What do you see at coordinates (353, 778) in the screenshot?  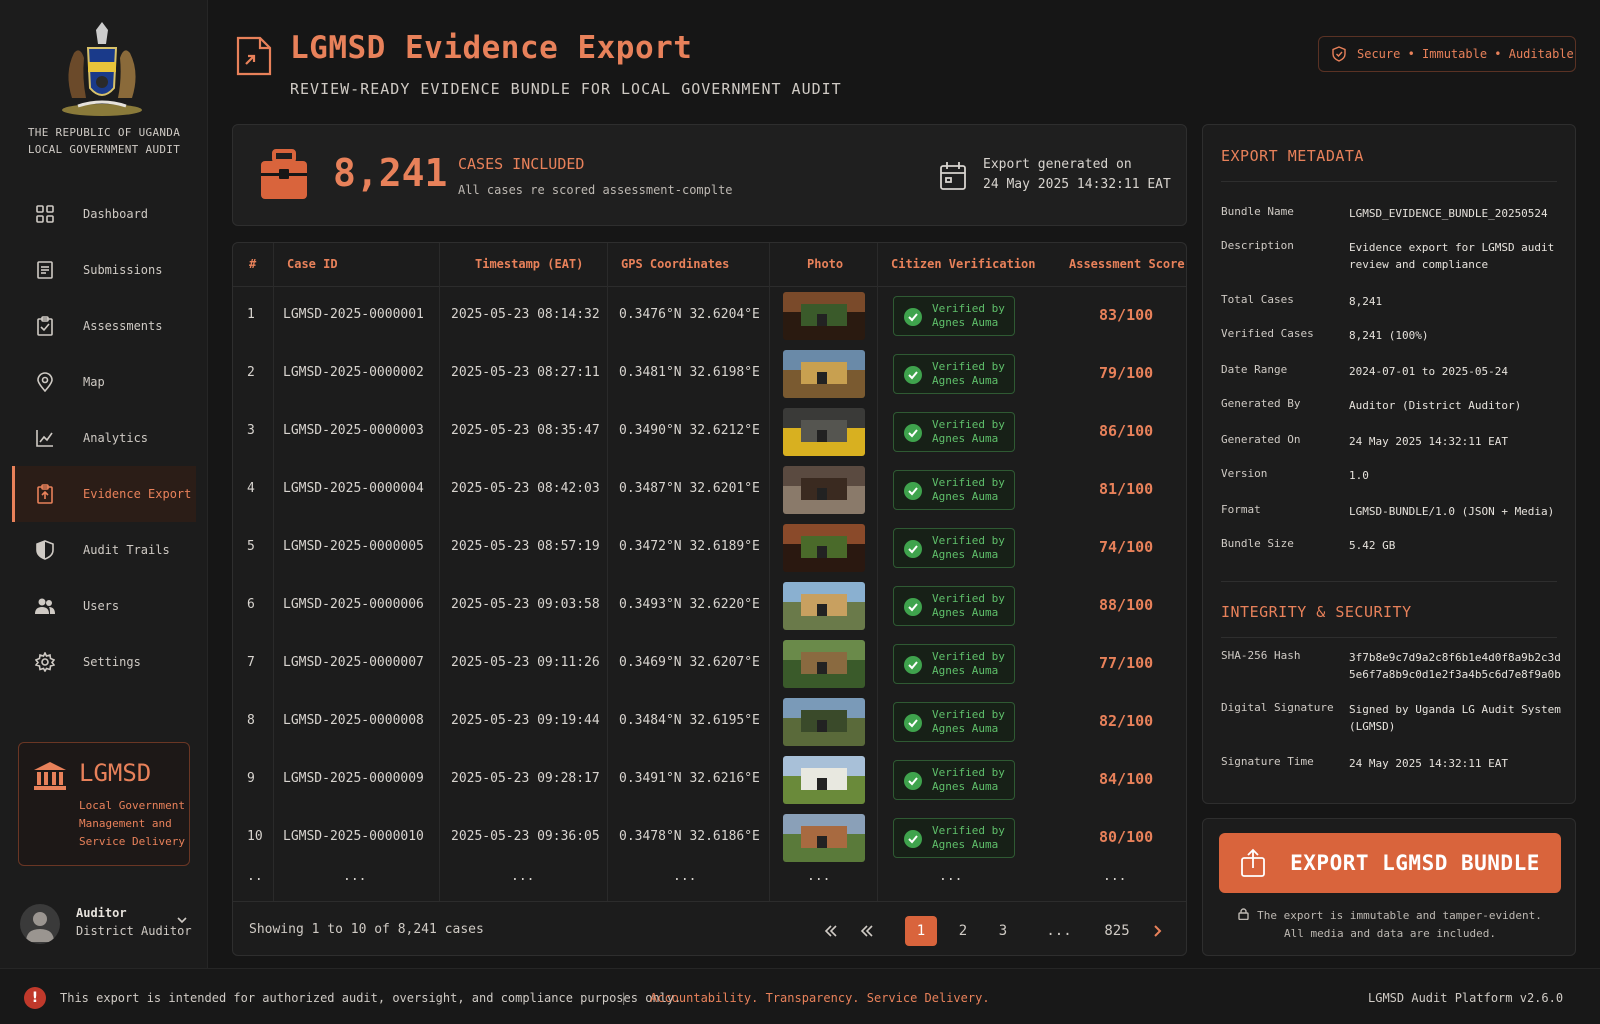 I see `case-id: LGMSD-2025-0000009` at bounding box center [353, 778].